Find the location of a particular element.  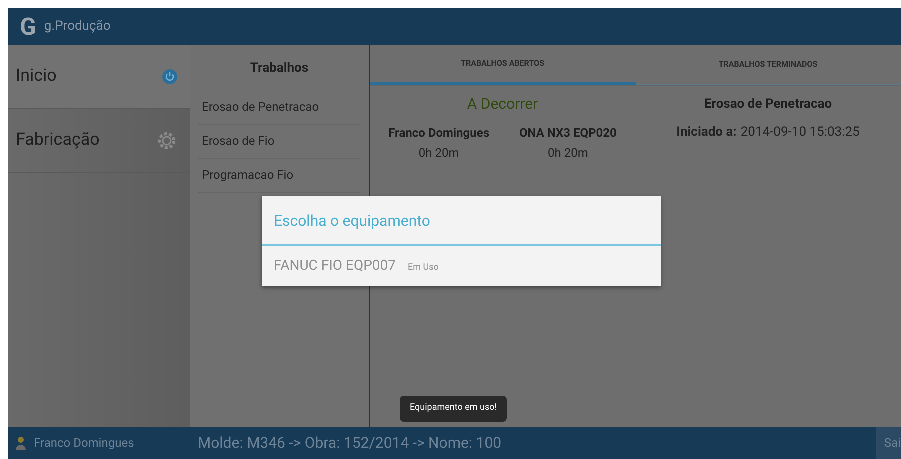

job-item: Erosao de Penetracao is located at coordinates (279, 107).